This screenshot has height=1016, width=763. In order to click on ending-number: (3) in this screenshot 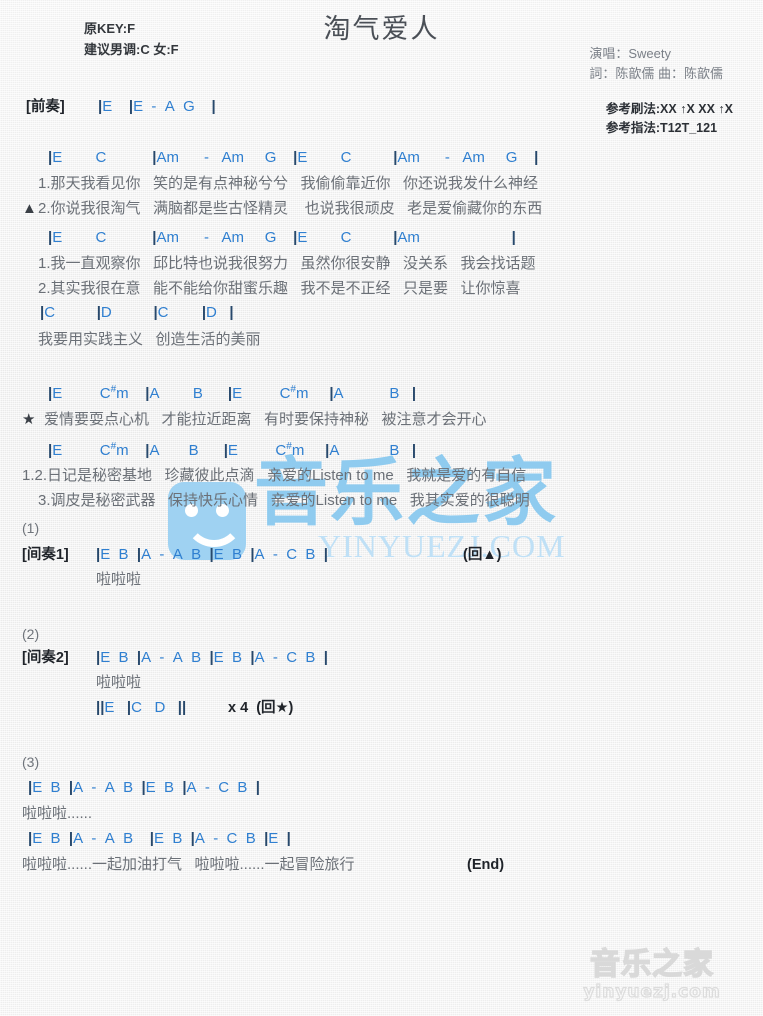, I will do `click(31, 762)`.